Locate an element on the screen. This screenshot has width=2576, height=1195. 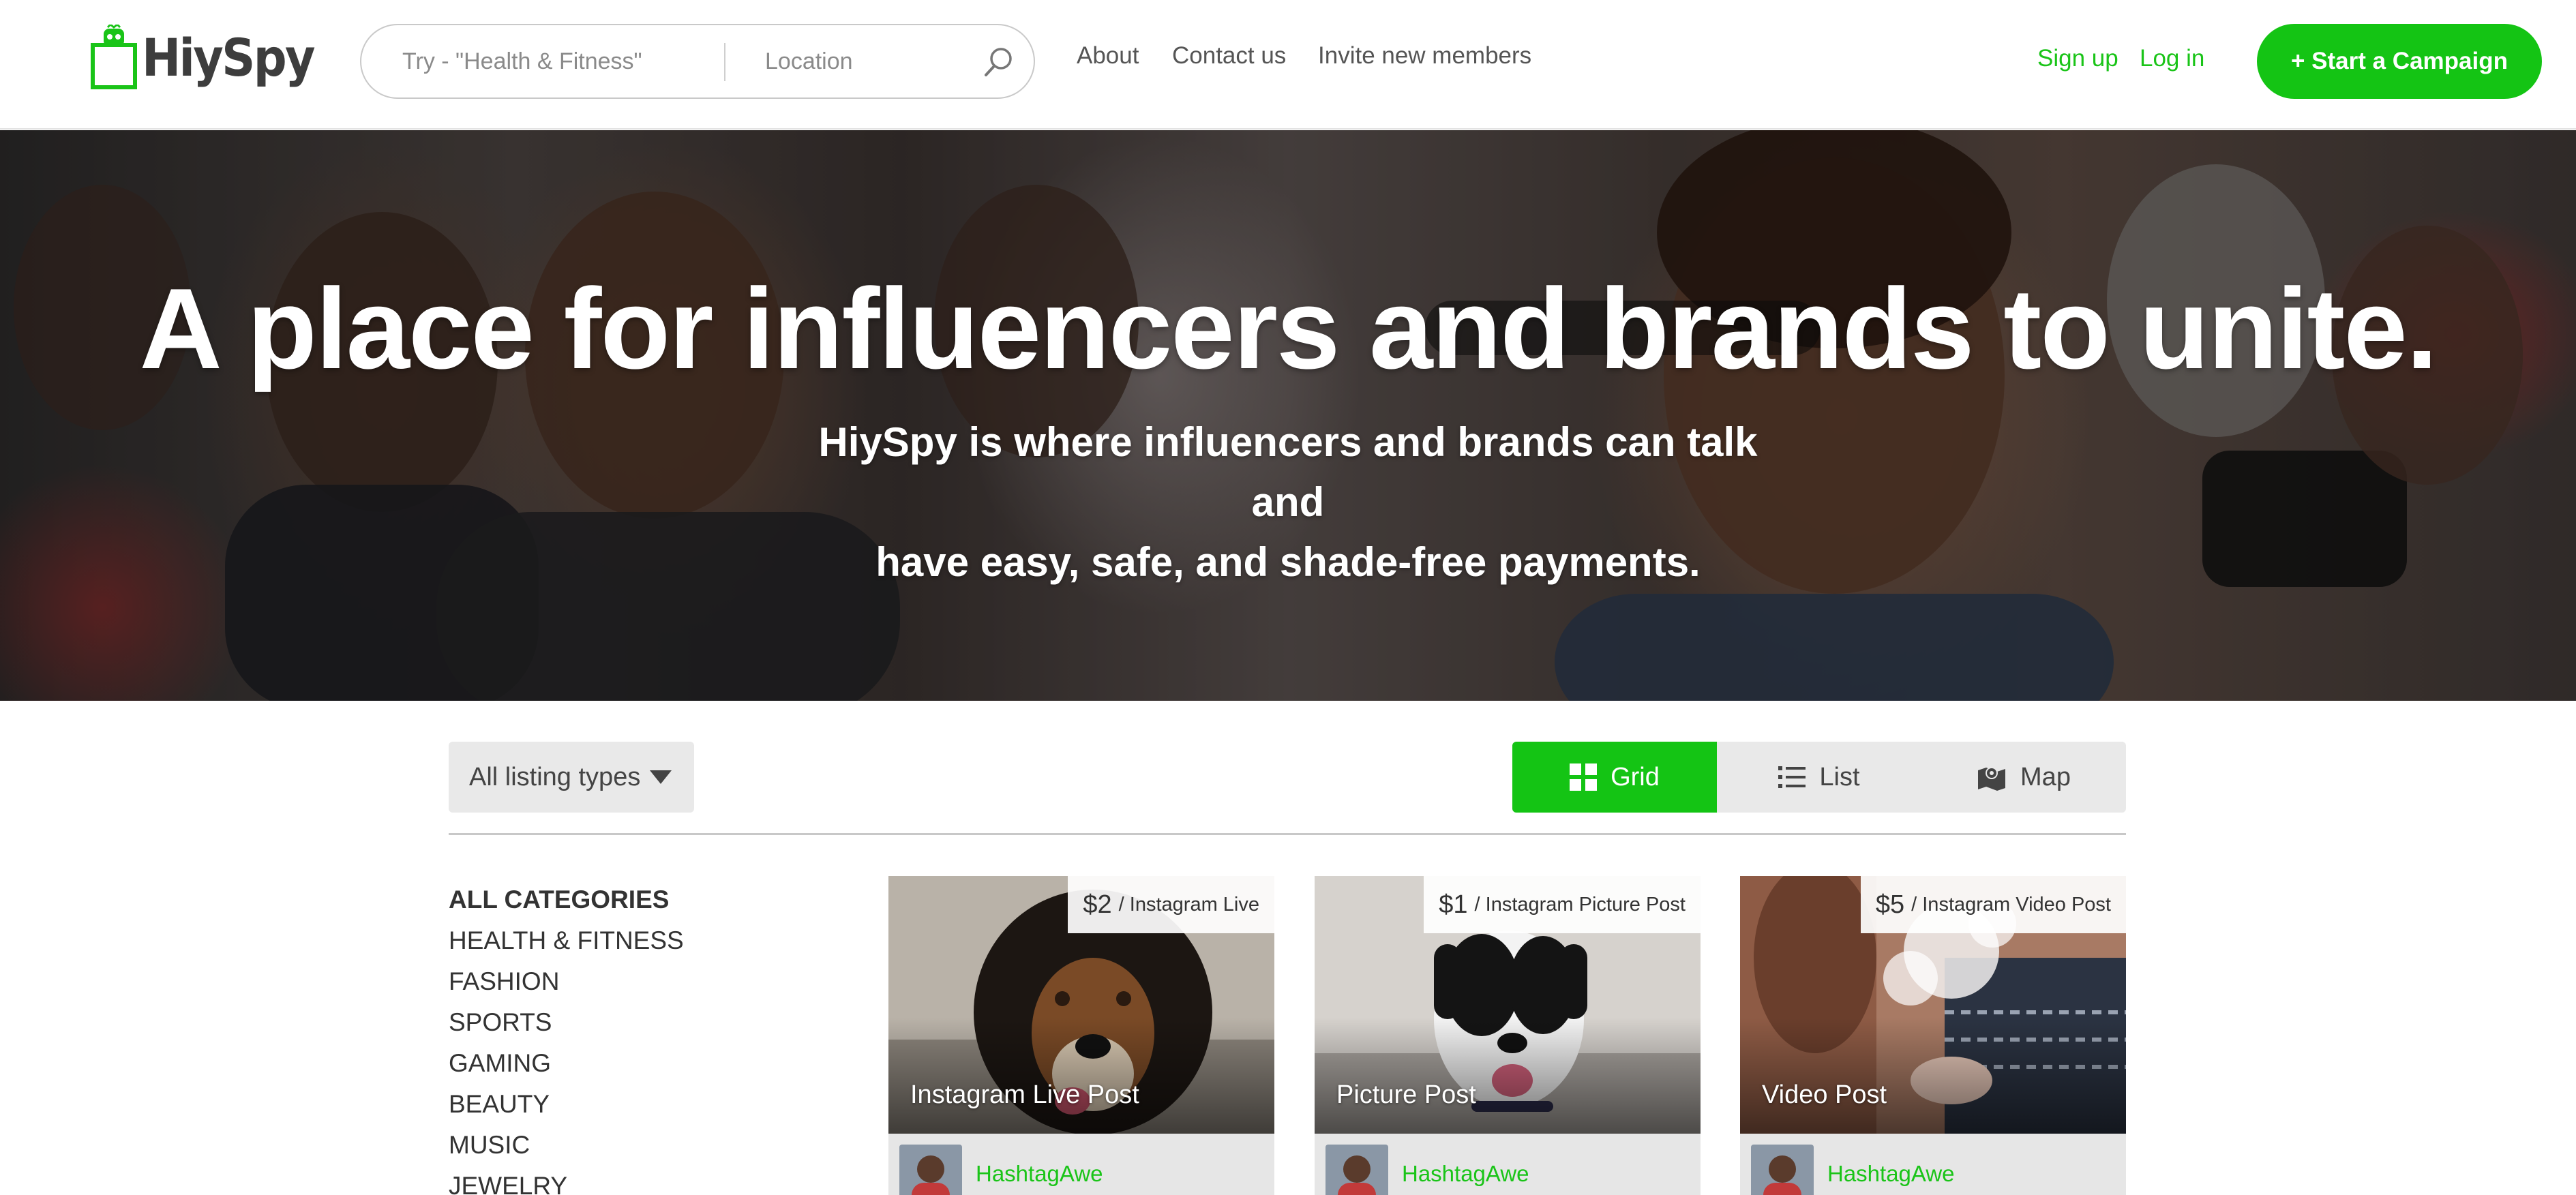
listing-title: Picture Post is located at coordinates (1406, 1095).